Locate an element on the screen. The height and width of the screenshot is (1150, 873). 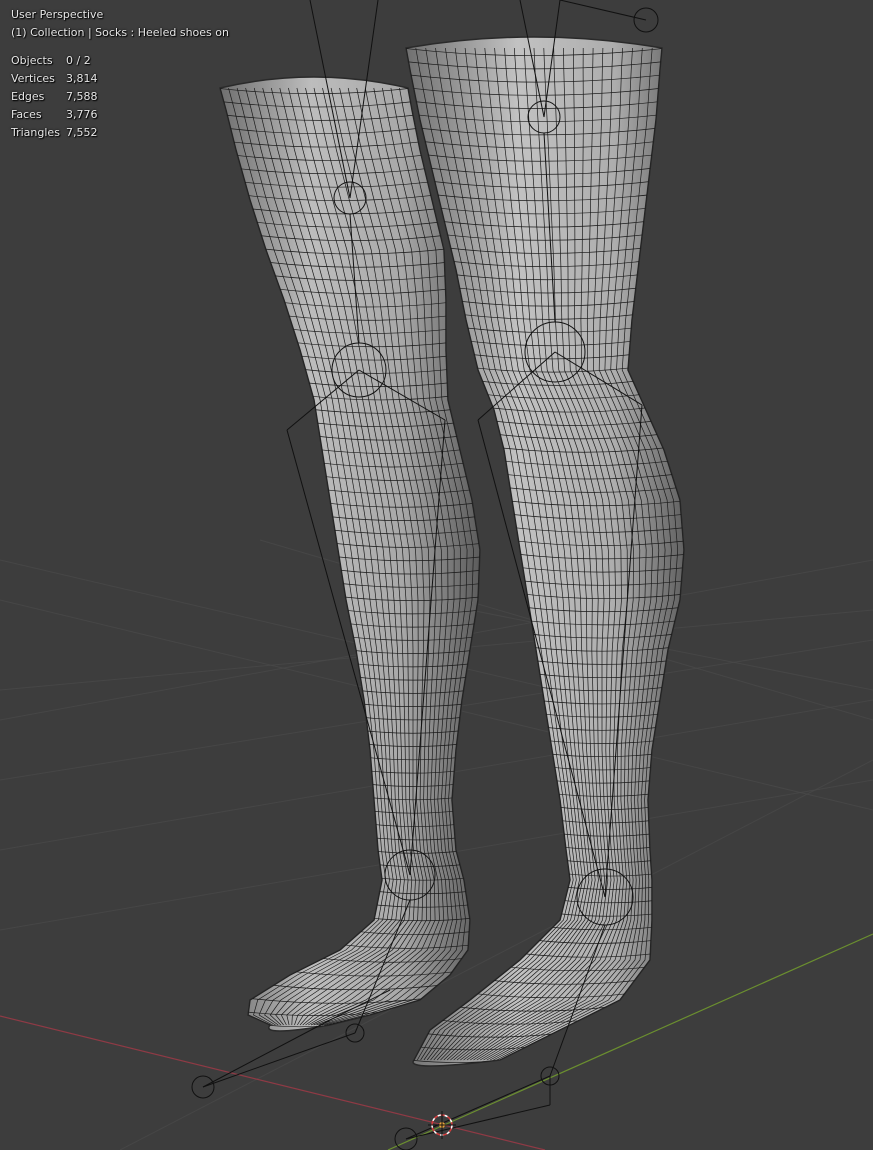
stat-value: 0 / 2 is located at coordinates (78, 60).